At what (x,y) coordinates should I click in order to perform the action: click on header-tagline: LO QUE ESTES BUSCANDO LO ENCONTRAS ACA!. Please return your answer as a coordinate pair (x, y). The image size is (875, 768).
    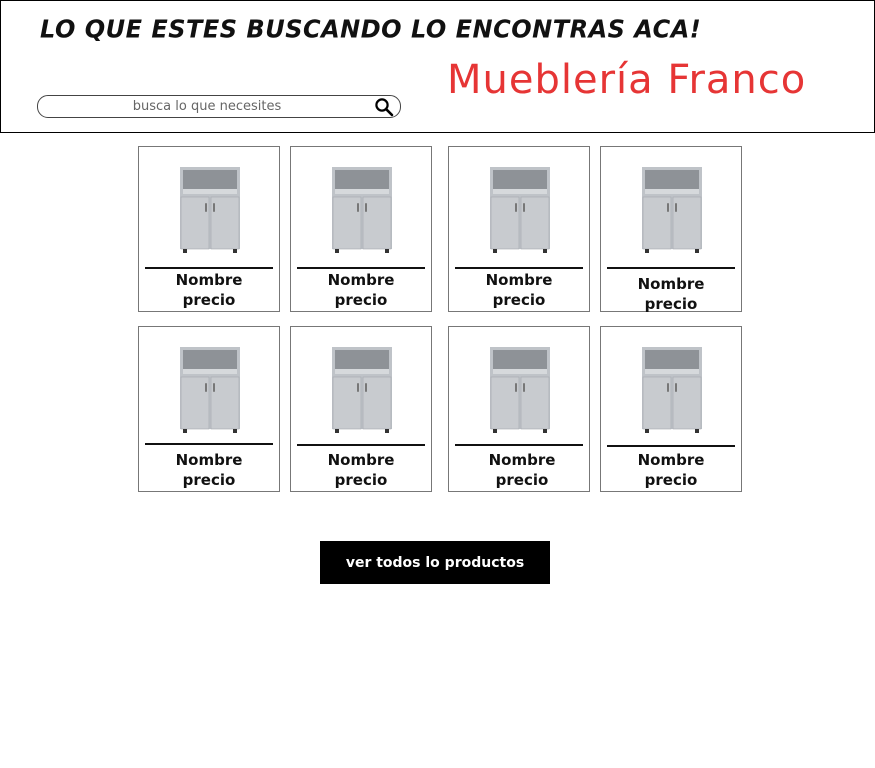
    Looking at the image, I should click on (371, 29).